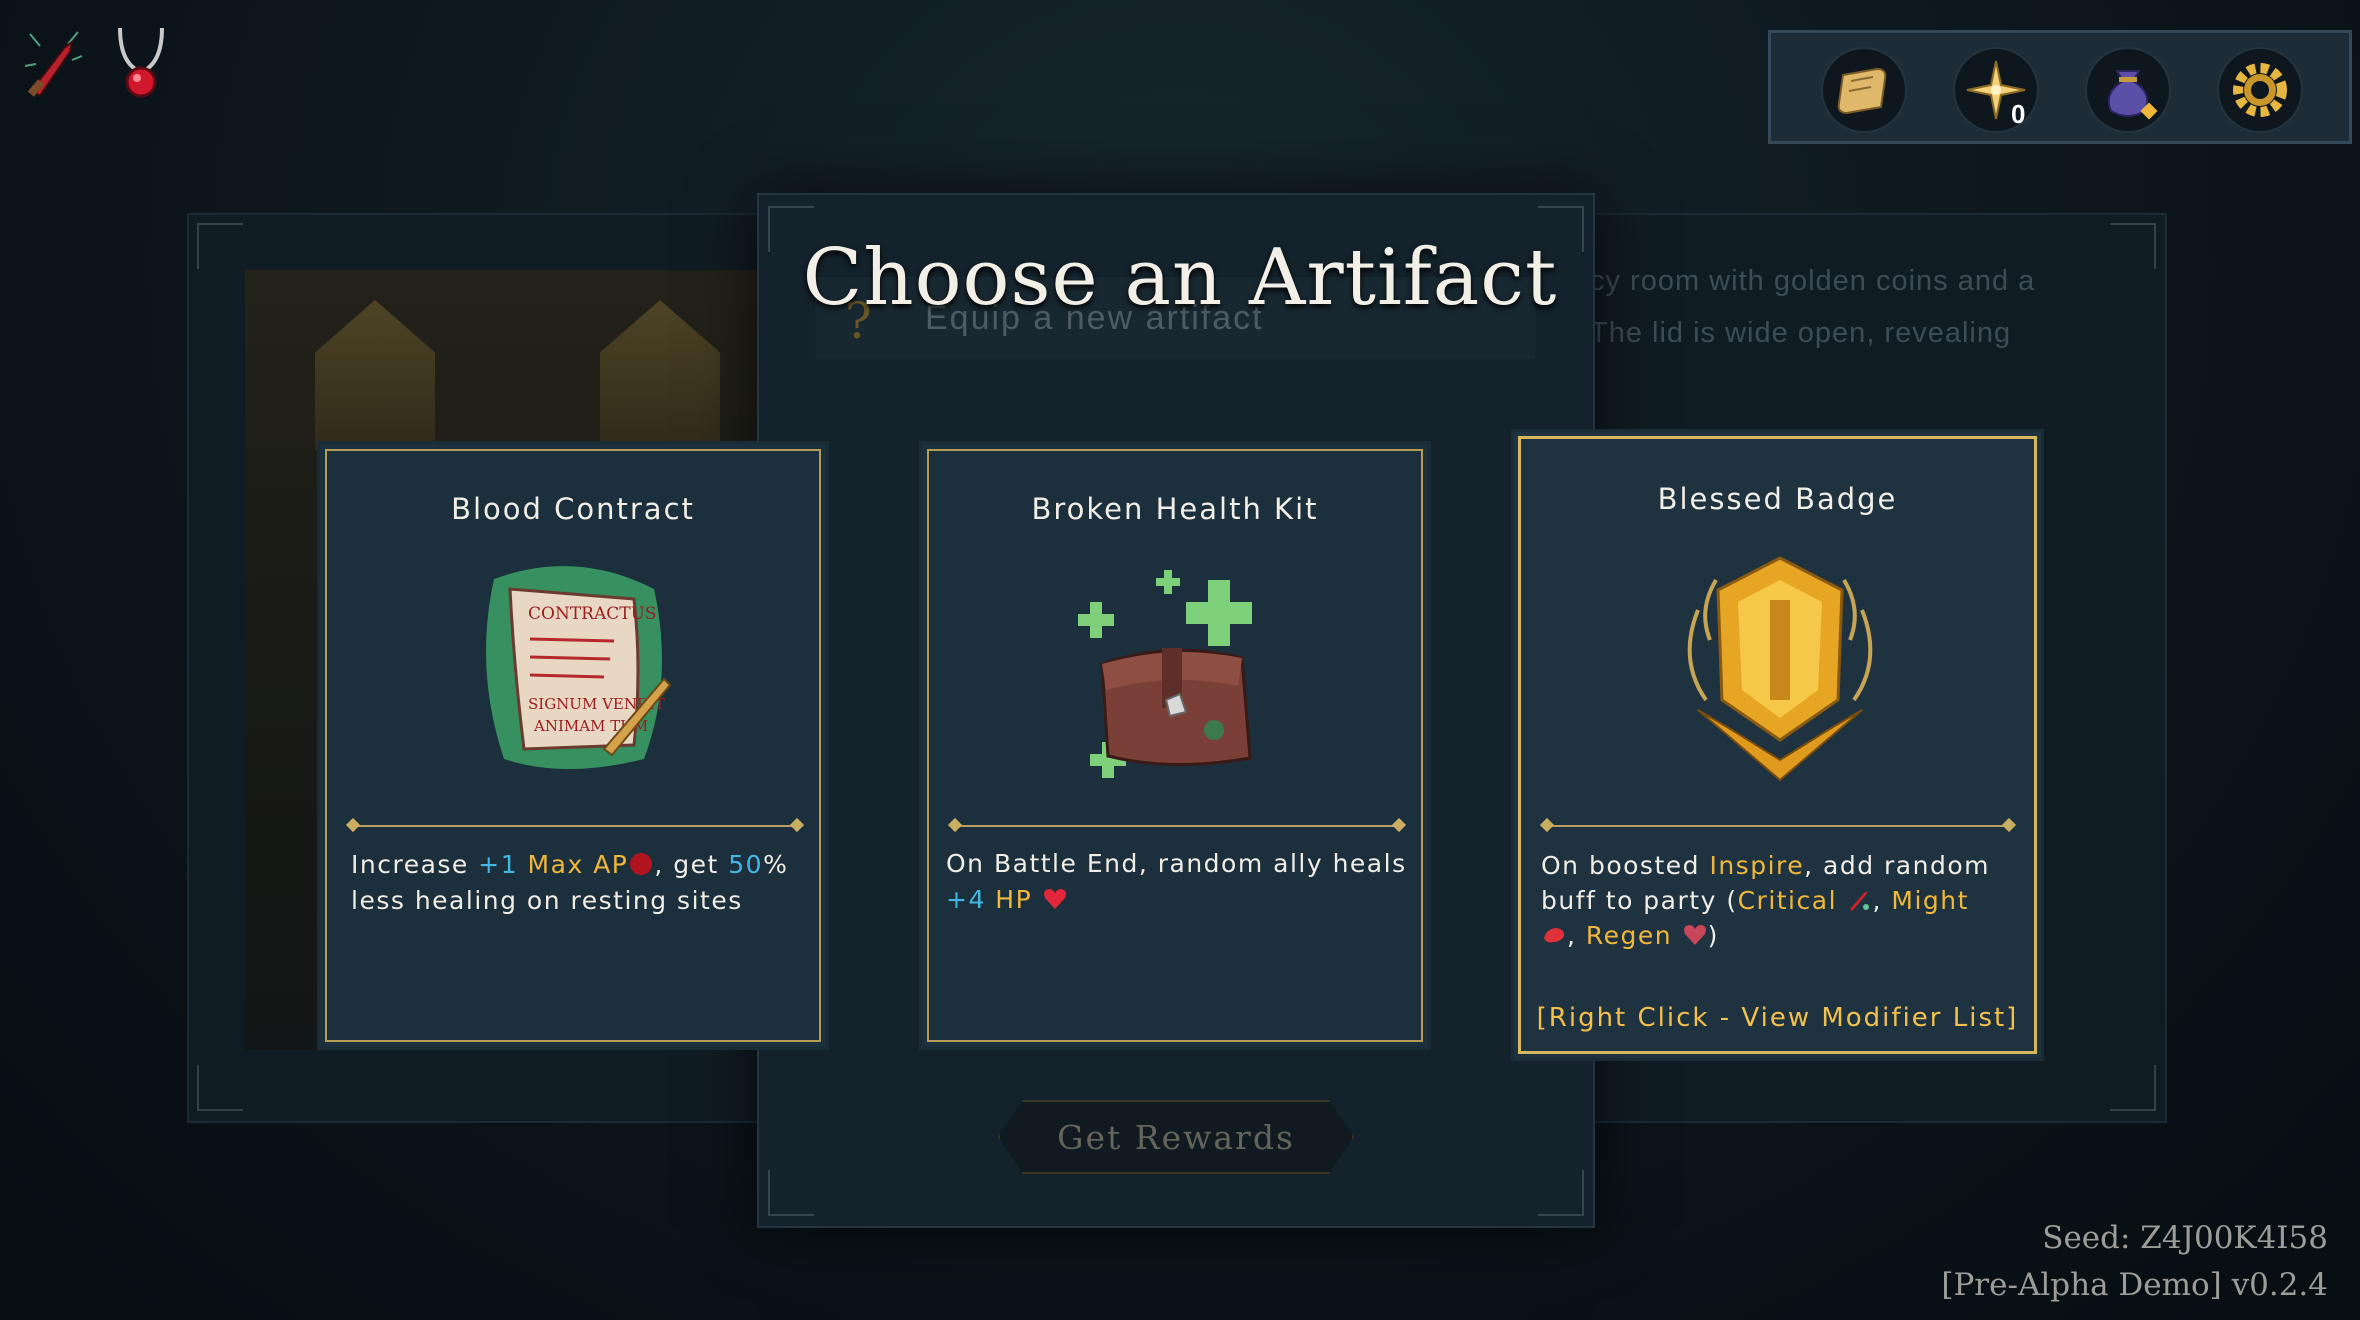 This screenshot has width=2360, height=1320. I want to click on bloodied-dagger-icon, so click(53, 64).